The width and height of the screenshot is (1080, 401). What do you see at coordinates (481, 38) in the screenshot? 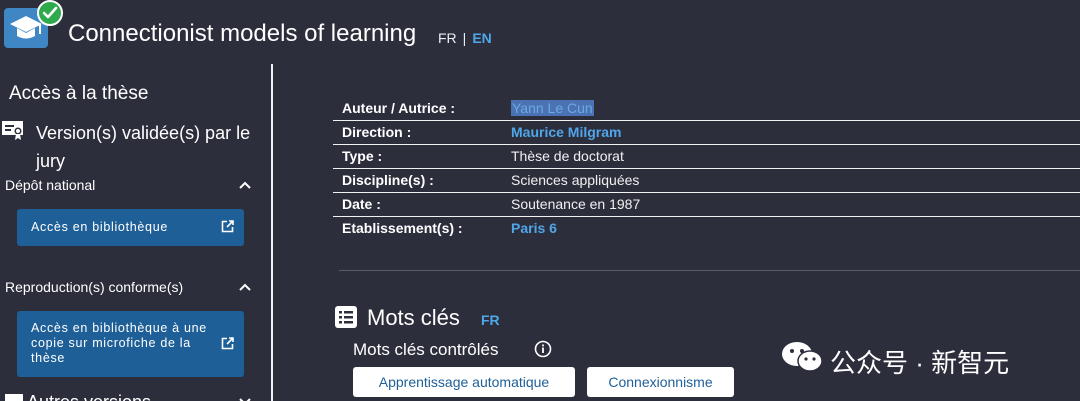
I see `lang-en-link: EN` at bounding box center [481, 38].